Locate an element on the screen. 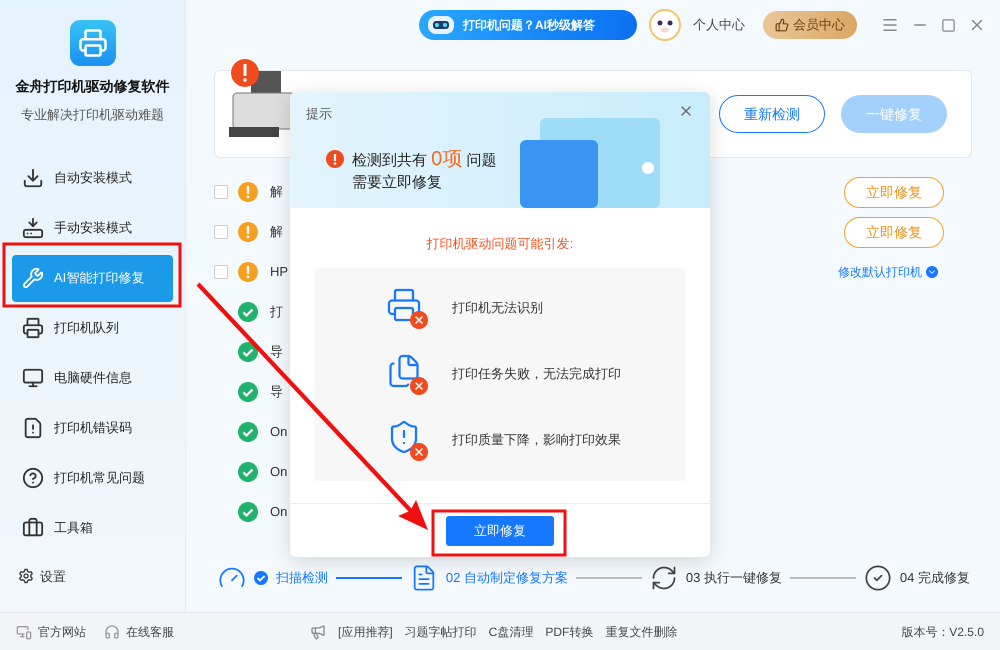 The width and height of the screenshot is (1000, 650). wrench-icon is located at coordinates (33, 278).